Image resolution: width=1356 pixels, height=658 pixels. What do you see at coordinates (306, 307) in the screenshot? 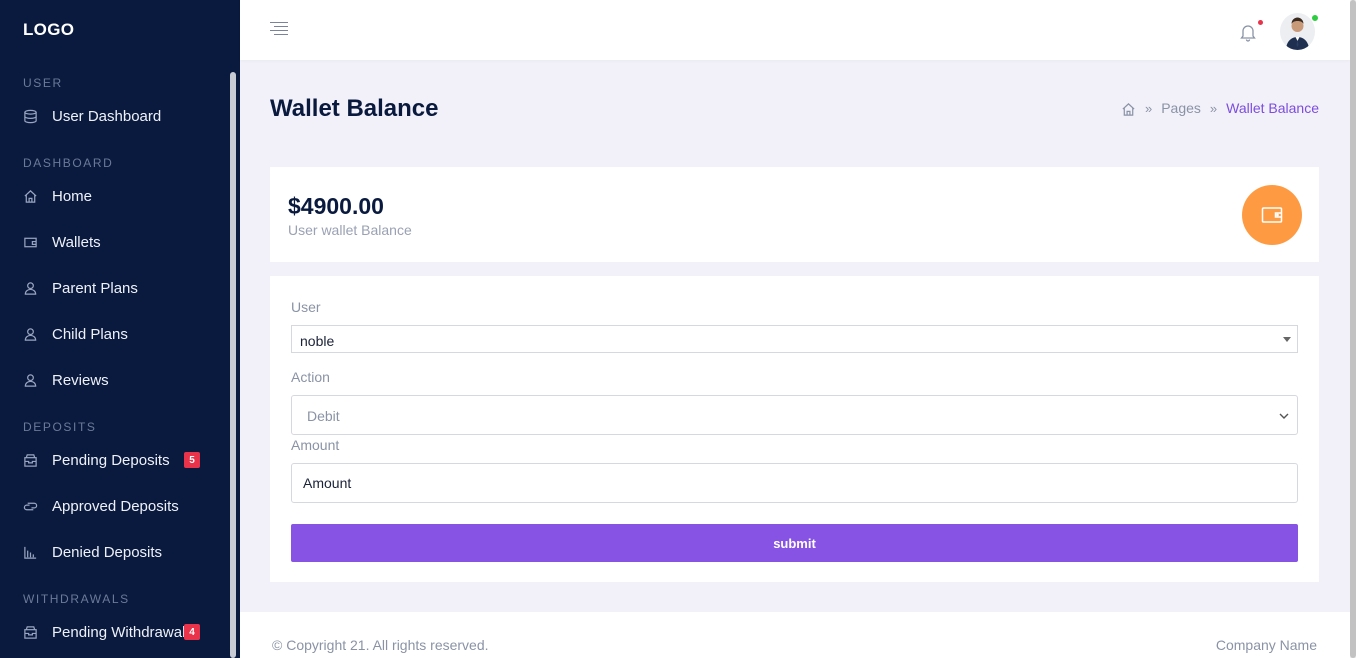
I see `user-label: User` at bounding box center [306, 307].